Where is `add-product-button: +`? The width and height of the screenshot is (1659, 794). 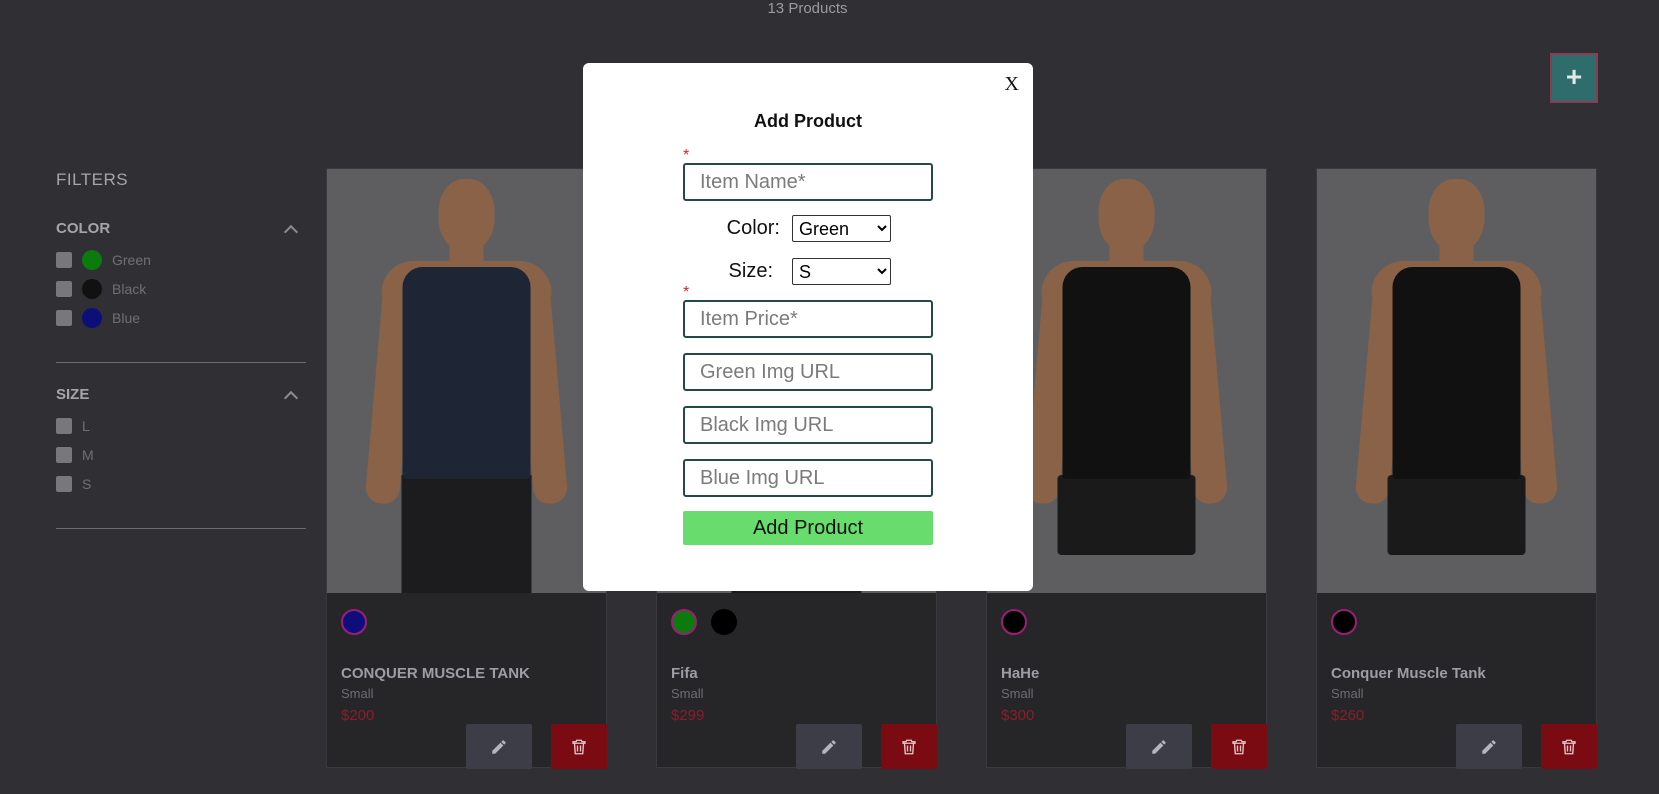
add-product-button: + is located at coordinates (1574, 78).